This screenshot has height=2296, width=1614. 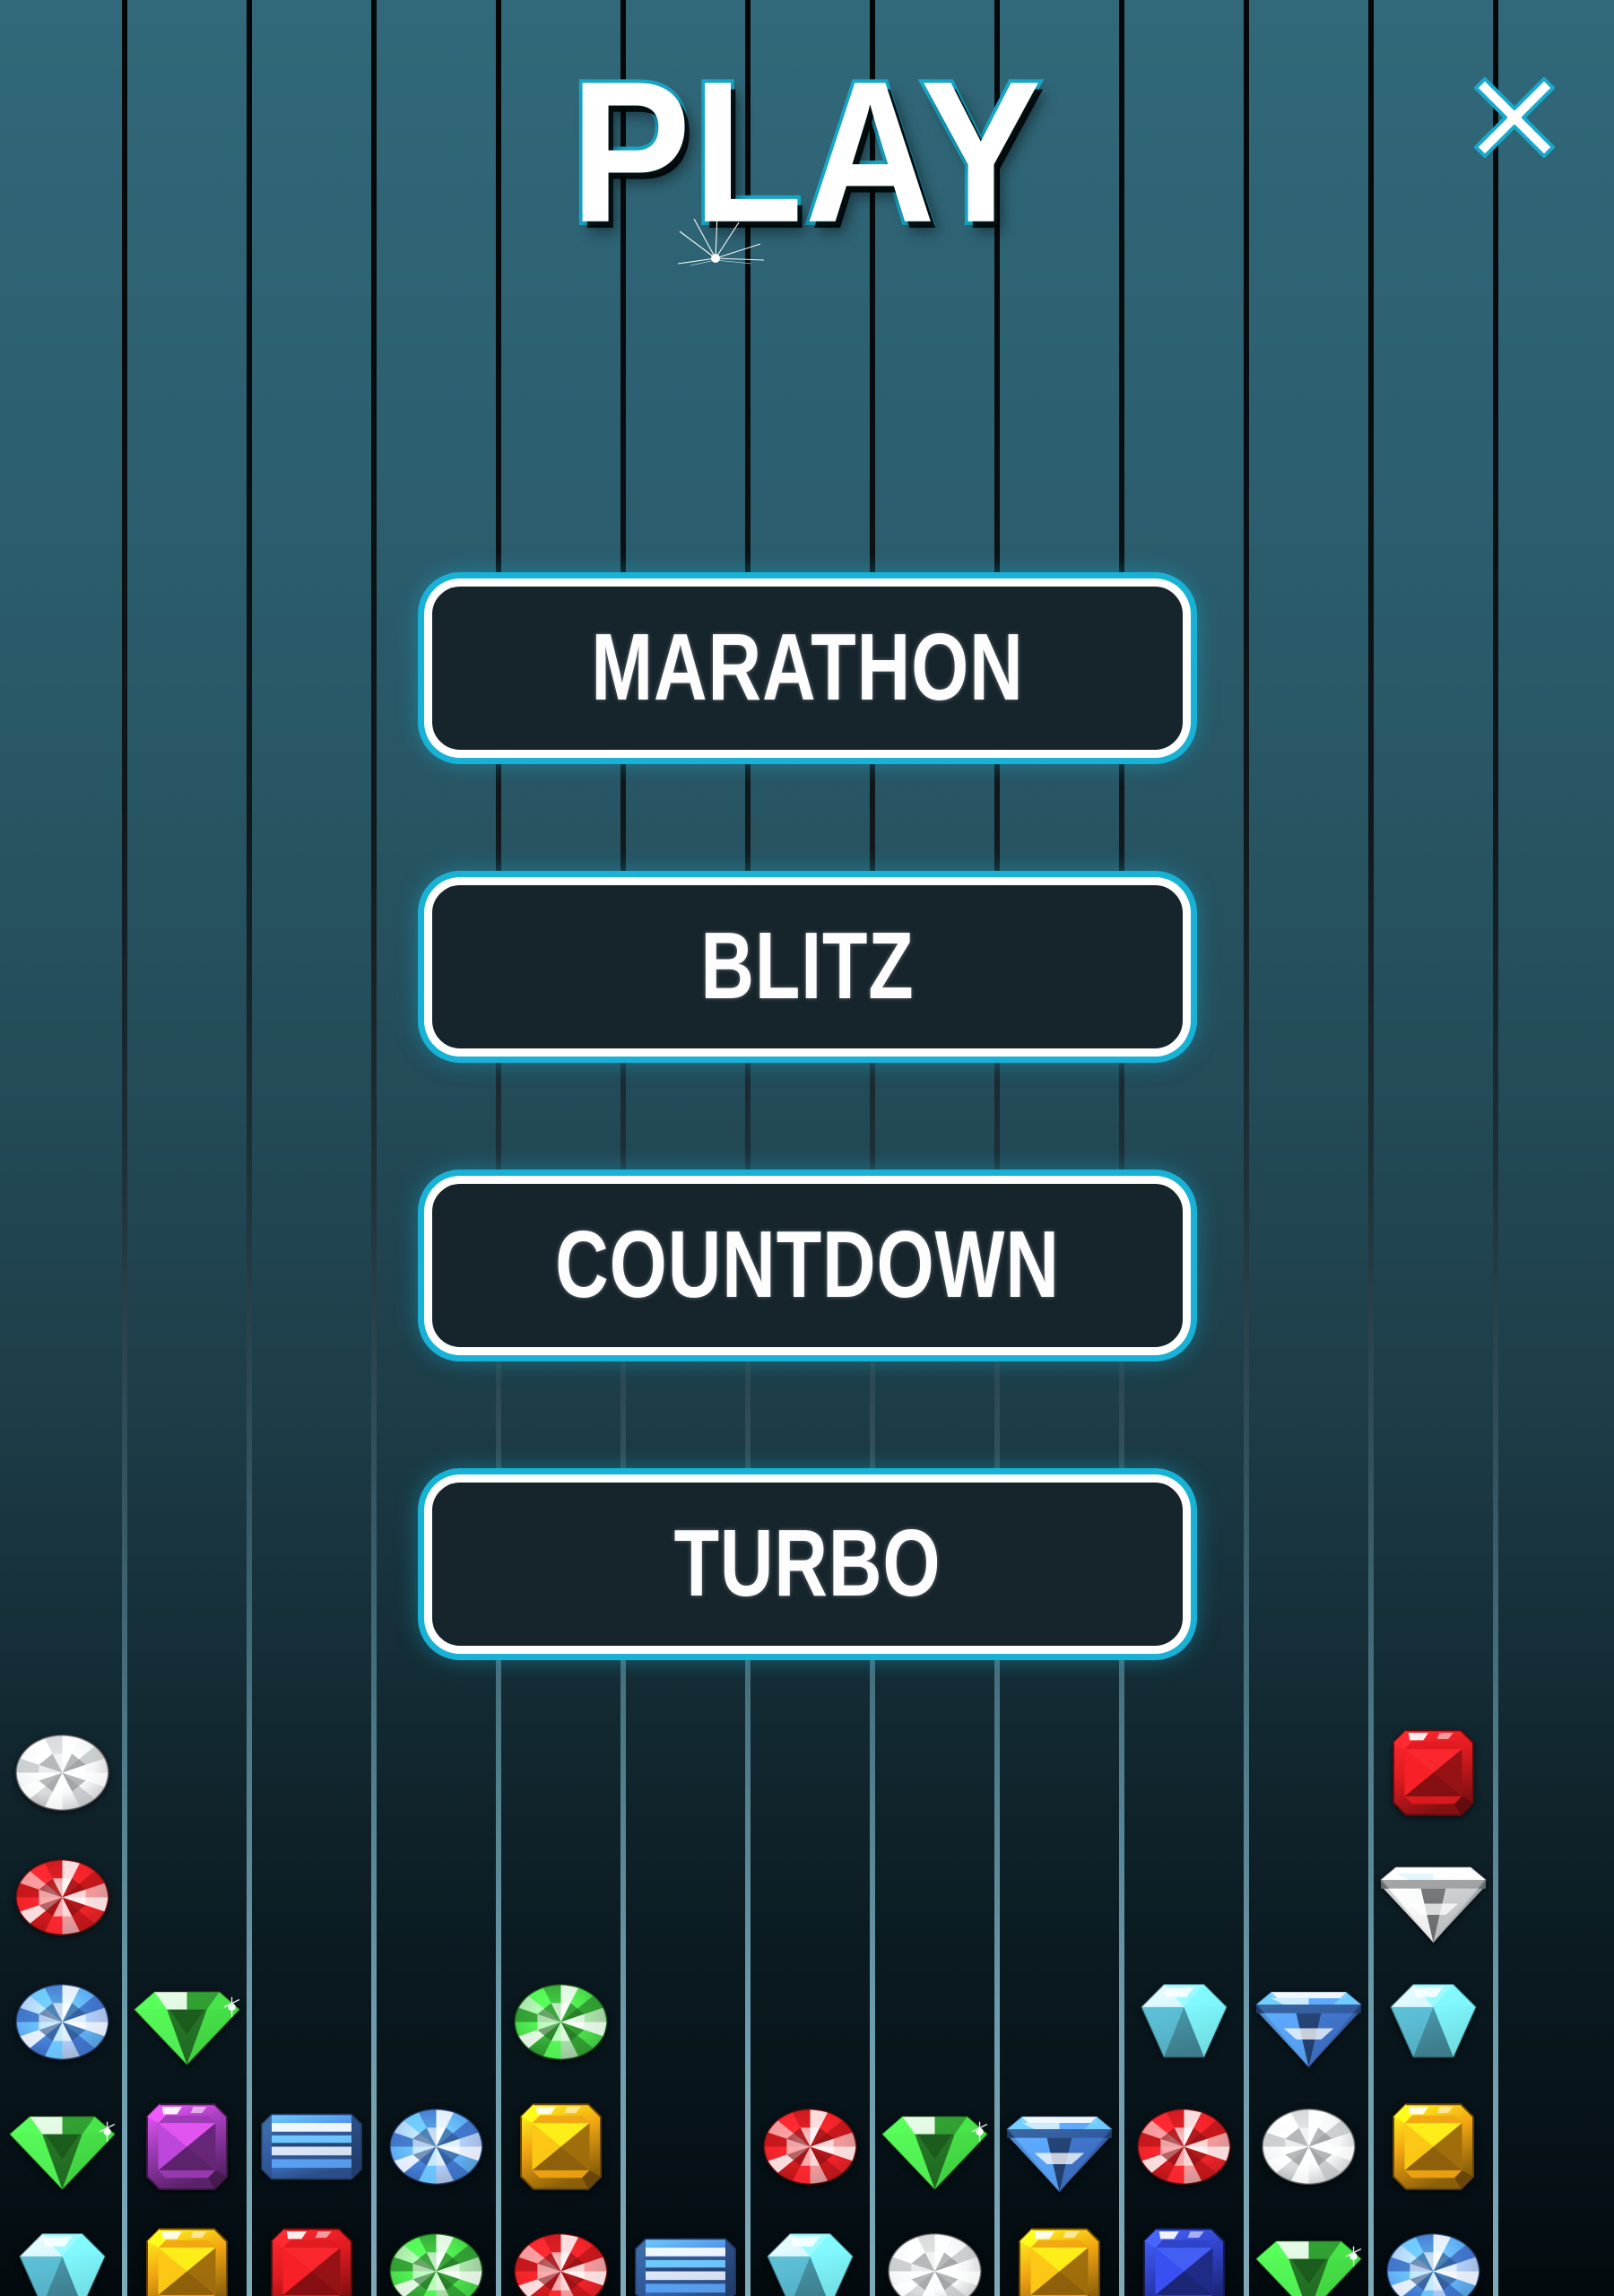 I want to click on countdown-button: COUNTDOWN, so click(x=807, y=1265).